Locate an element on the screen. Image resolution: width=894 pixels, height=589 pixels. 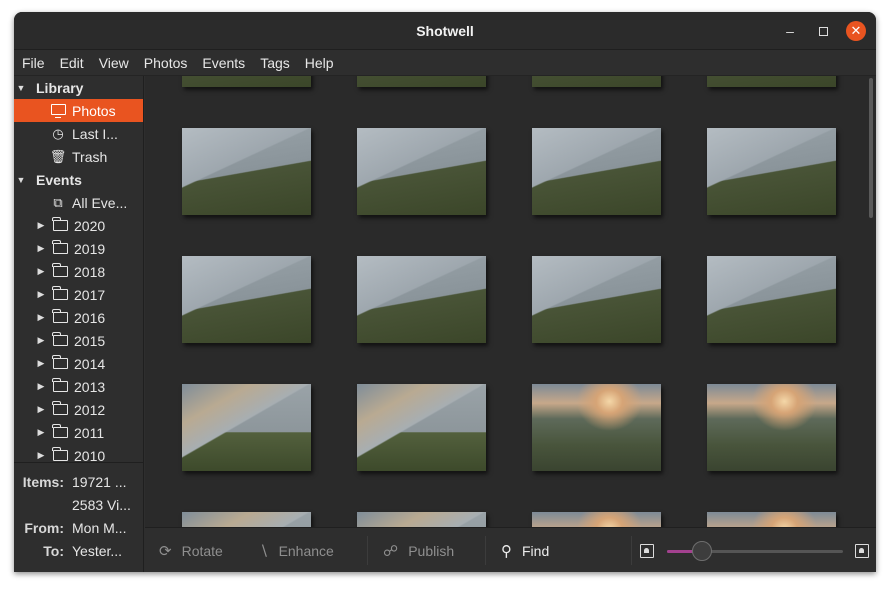
menu-help: Help is located at coordinates (323, 63).